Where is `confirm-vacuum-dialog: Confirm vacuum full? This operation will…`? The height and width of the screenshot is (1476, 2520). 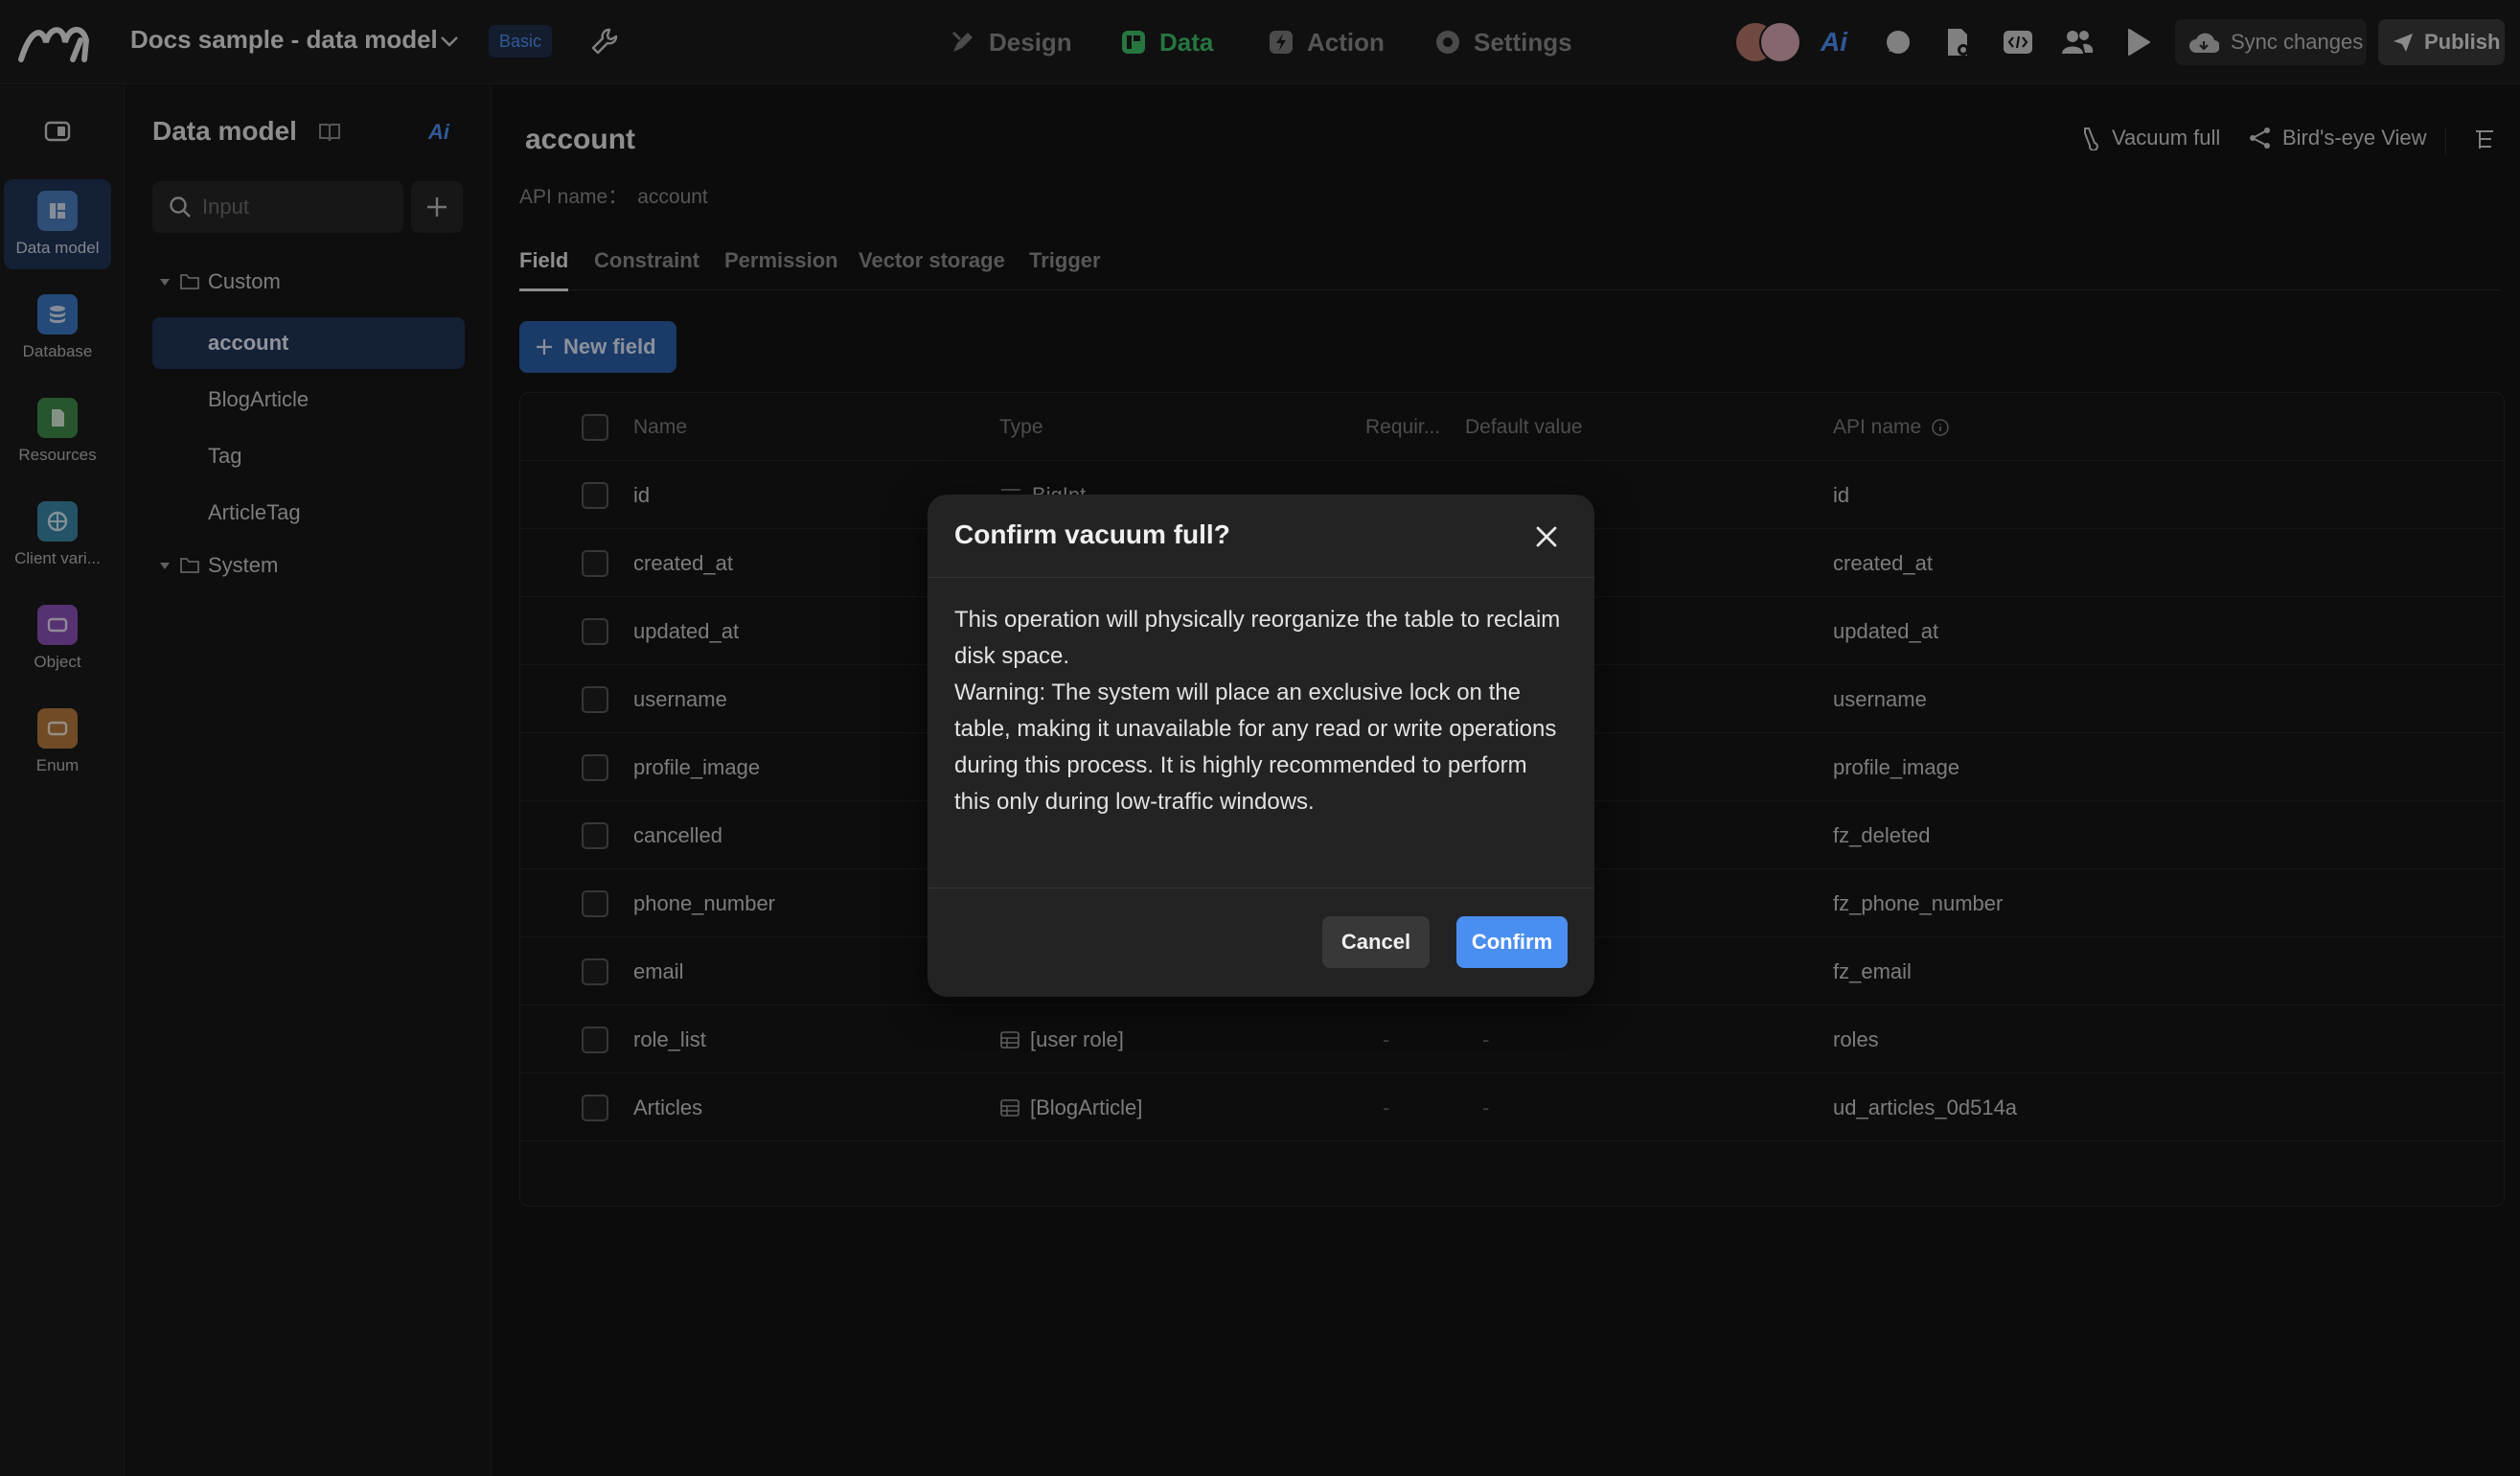
confirm-vacuum-dialog: Confirm vacuum full? This operation will… is located at coordinates (1261, 746).